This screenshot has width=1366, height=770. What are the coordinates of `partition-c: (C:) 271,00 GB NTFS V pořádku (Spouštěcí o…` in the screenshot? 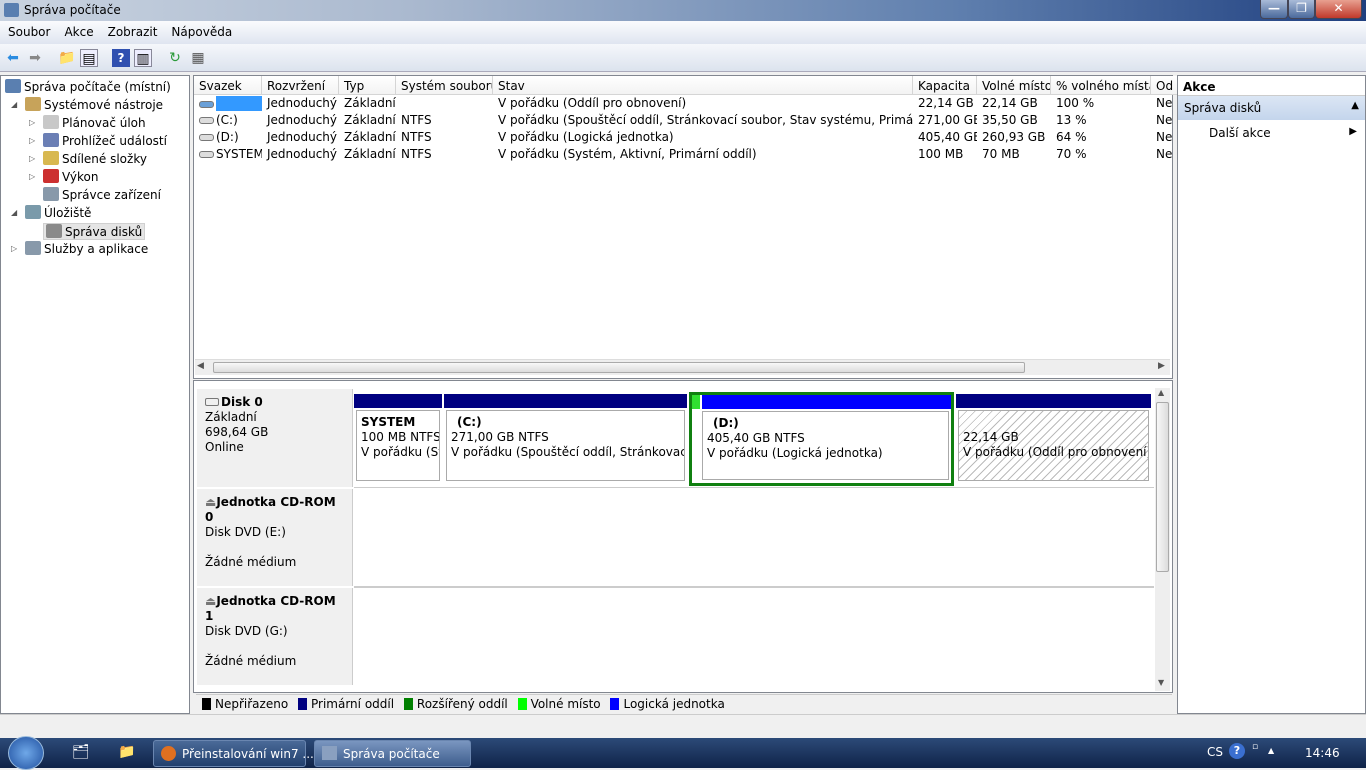 It's located at (565, 439).